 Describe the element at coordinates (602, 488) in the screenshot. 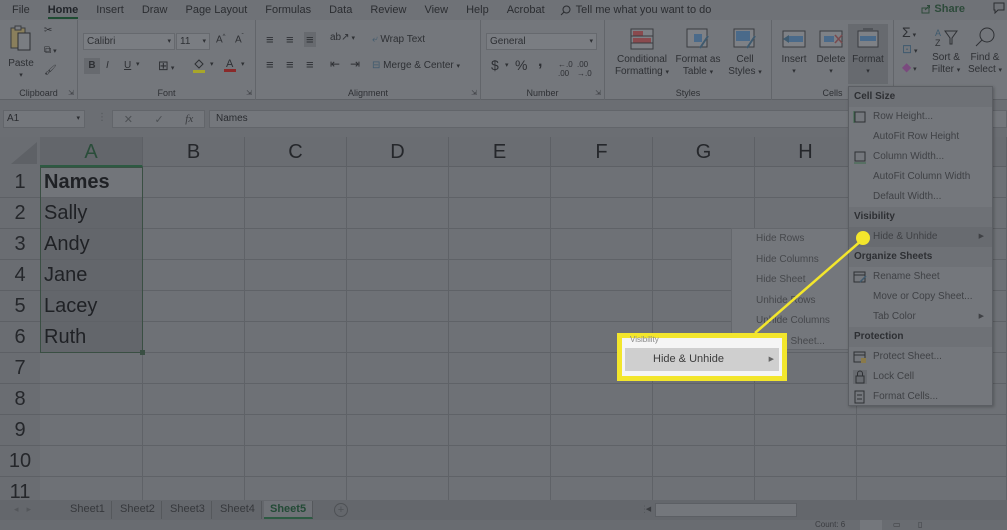

I see `cell-F11` at that location.